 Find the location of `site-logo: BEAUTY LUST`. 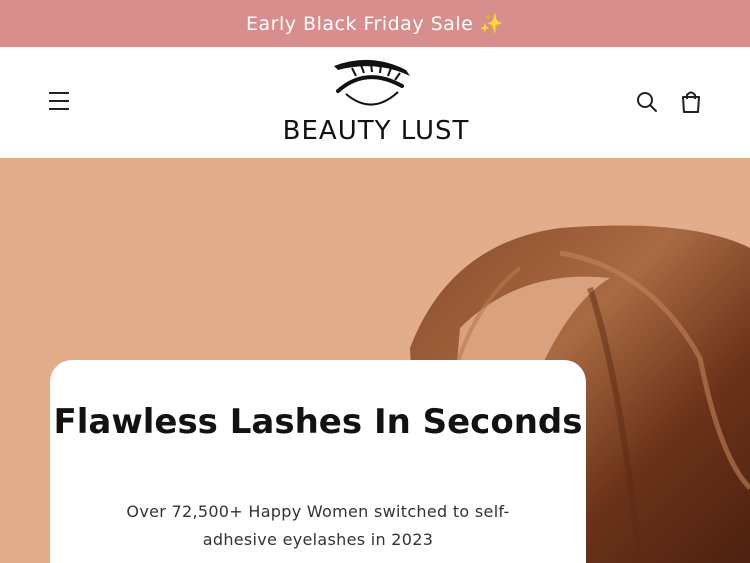

site-logo: BEAUTY LUST is located at coordinates (376, 103).